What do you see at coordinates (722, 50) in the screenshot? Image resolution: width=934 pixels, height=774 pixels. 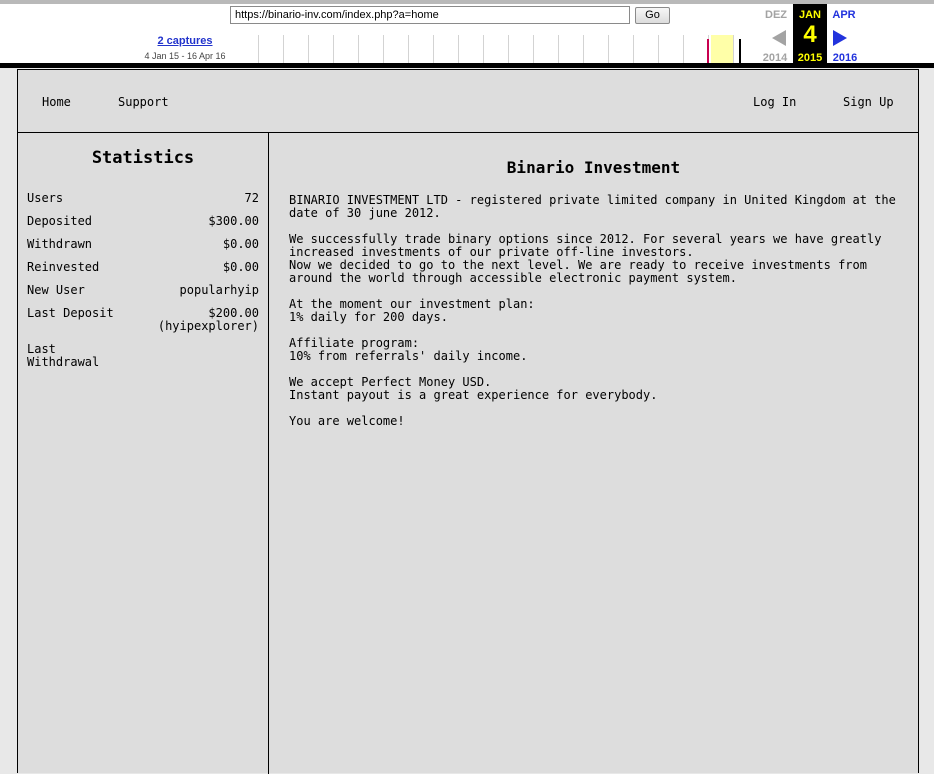 I see `wayback-current-month-highlight` at bounding box center [722, 50].